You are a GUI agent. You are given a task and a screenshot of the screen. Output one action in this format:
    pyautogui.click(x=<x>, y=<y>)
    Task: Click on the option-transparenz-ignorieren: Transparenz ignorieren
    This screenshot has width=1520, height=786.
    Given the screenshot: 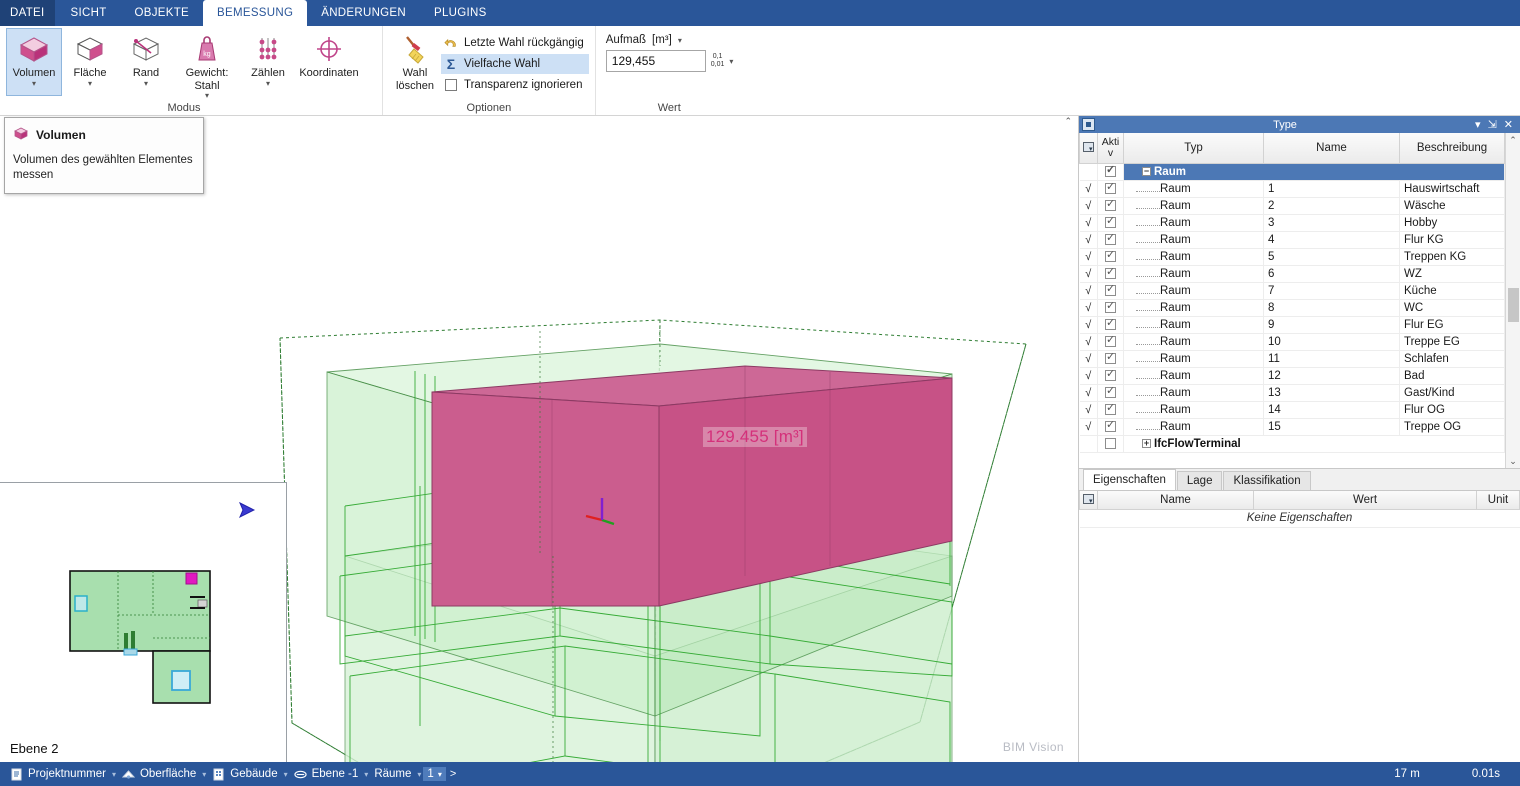 What is the action you would take?
    pyautogui.click(x=515, y=85)
    